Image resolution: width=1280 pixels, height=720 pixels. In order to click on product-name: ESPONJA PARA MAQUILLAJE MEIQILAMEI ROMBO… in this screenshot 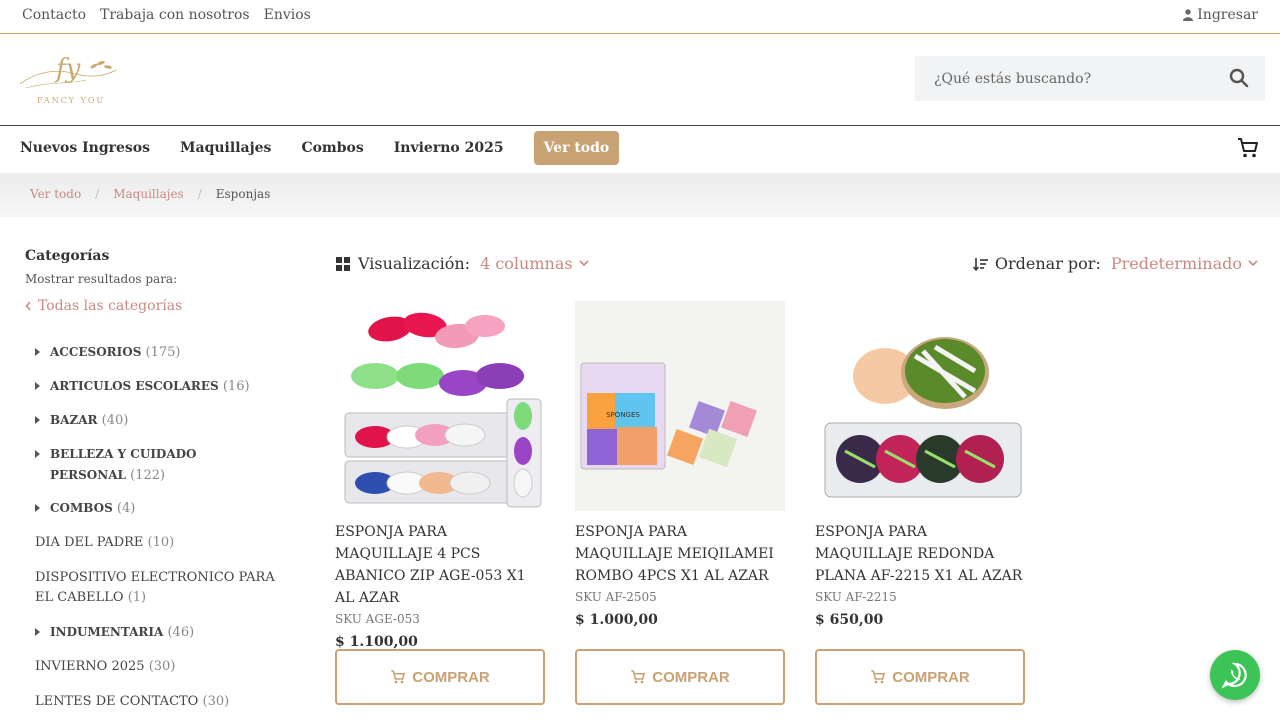, I will do `click(680, 554)`.